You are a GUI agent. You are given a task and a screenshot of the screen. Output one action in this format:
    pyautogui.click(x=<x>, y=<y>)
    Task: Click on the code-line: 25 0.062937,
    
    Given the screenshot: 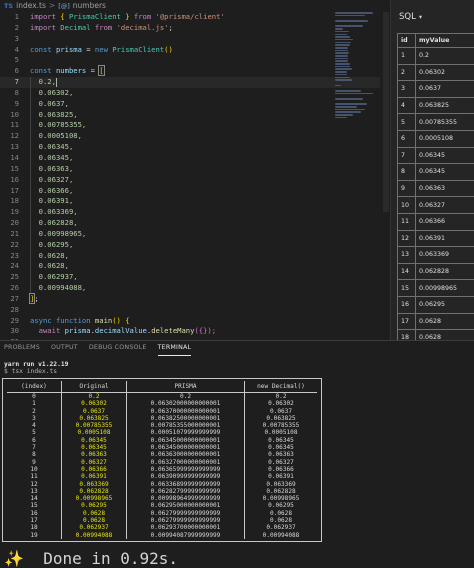 What is the action you would take?
    pyautogui.click(x=190, y=277)
    